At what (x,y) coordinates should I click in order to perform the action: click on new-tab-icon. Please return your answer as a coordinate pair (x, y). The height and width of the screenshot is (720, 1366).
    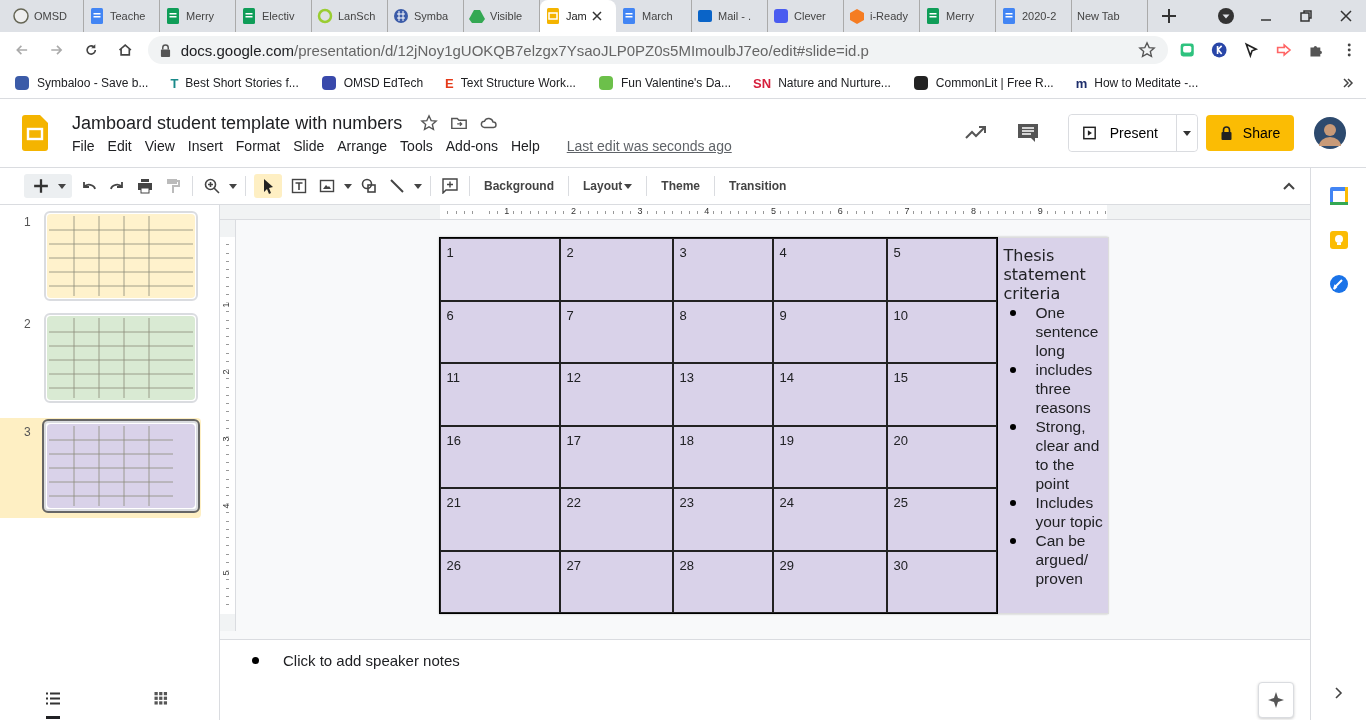
    Looking at the image, I should click on (1169, 16).